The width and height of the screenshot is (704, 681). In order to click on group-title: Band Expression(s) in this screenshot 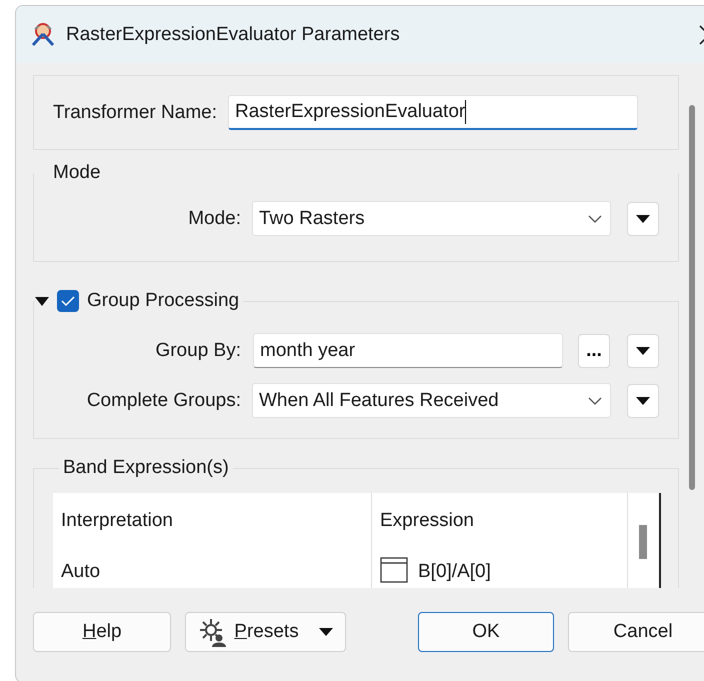, I will do `click(146, 468)`.